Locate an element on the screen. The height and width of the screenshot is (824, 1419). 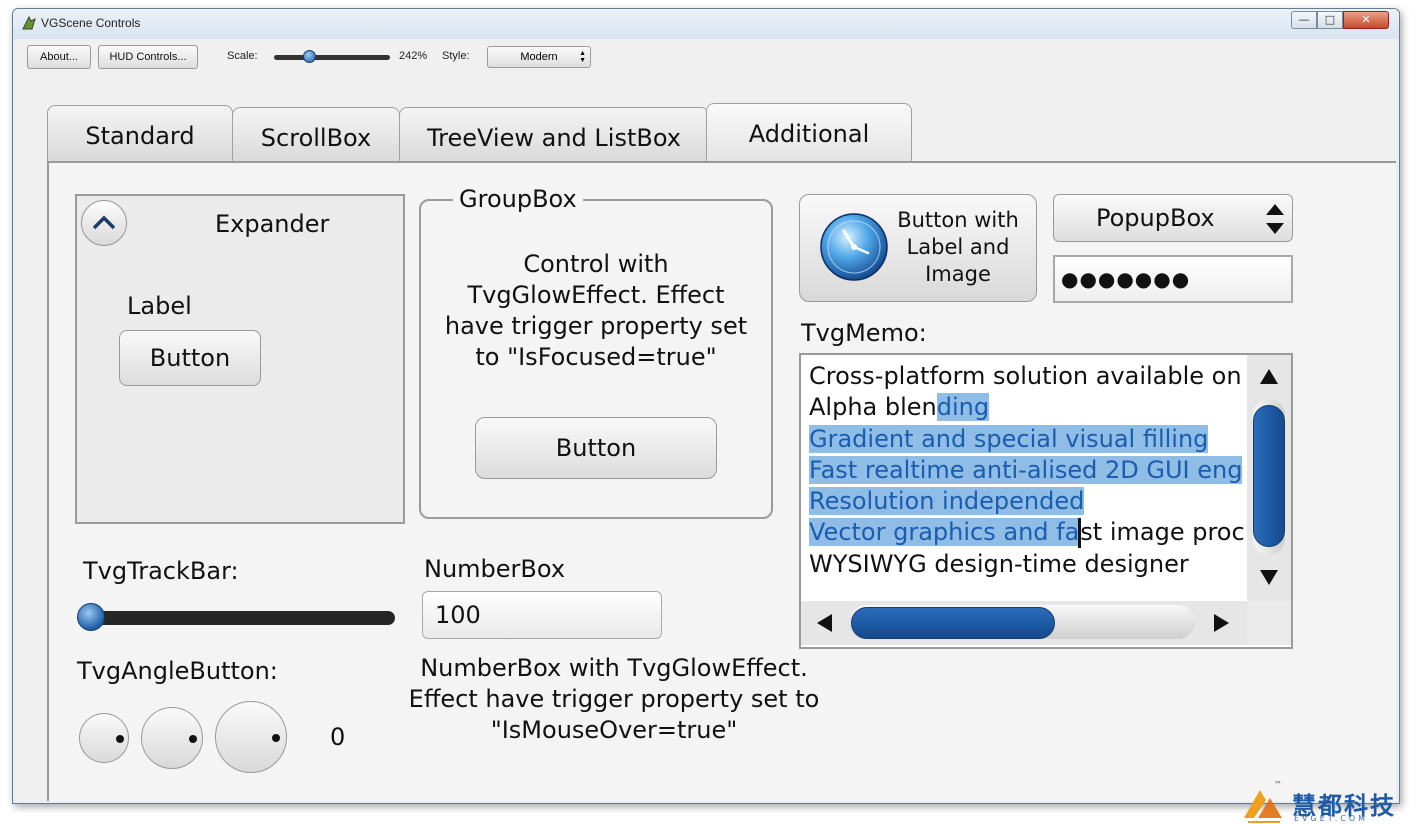
maximize-button: □ is located at coordinates (1330, 20).